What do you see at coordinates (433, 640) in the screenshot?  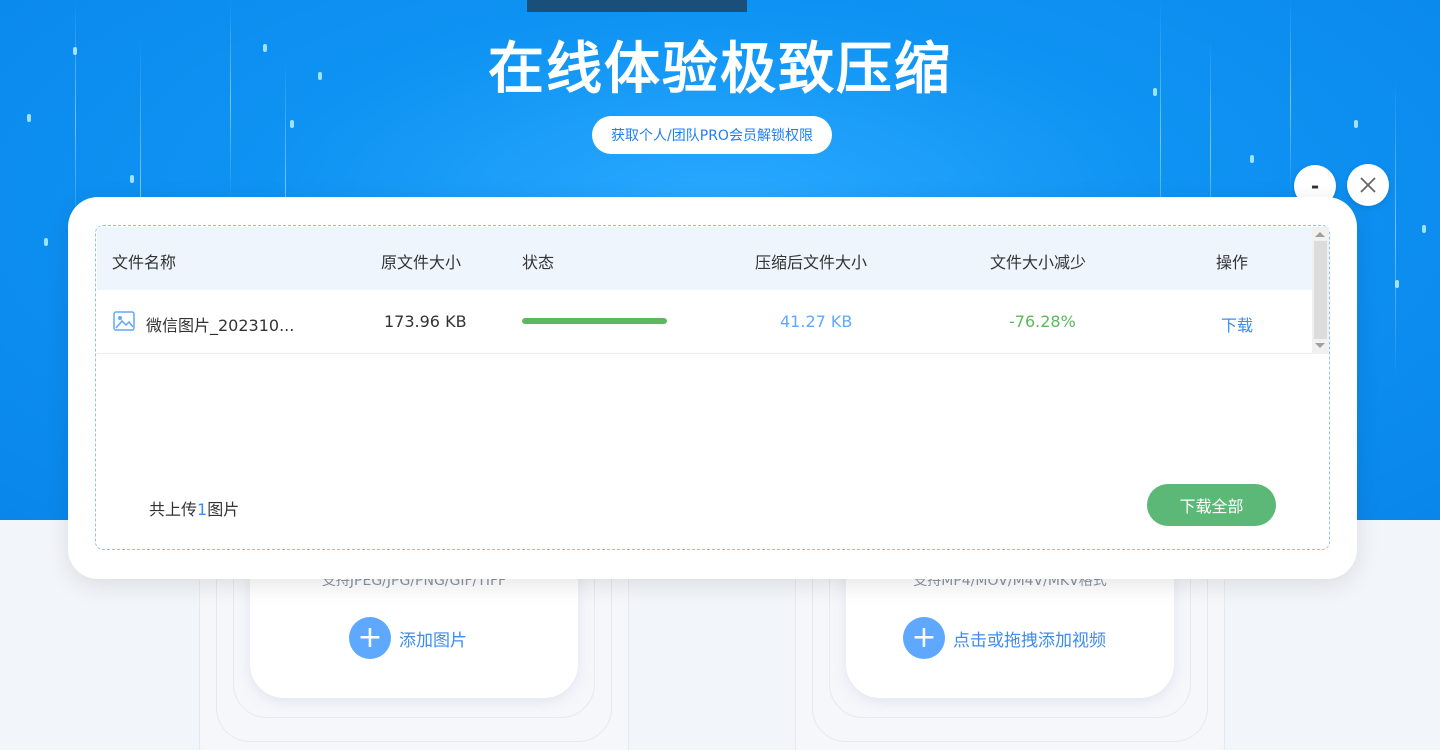 I see `add-image-label: 添加图片` at bounding box center [433, 640].